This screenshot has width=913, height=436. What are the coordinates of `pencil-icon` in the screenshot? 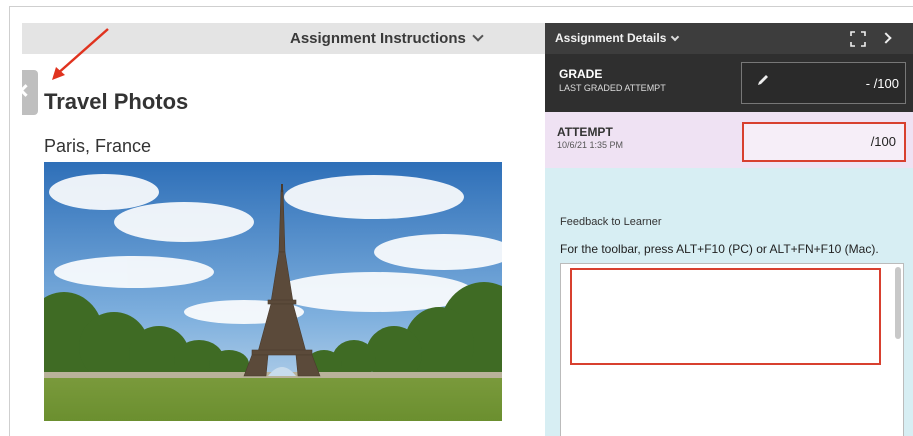 It's located at (763, 80).